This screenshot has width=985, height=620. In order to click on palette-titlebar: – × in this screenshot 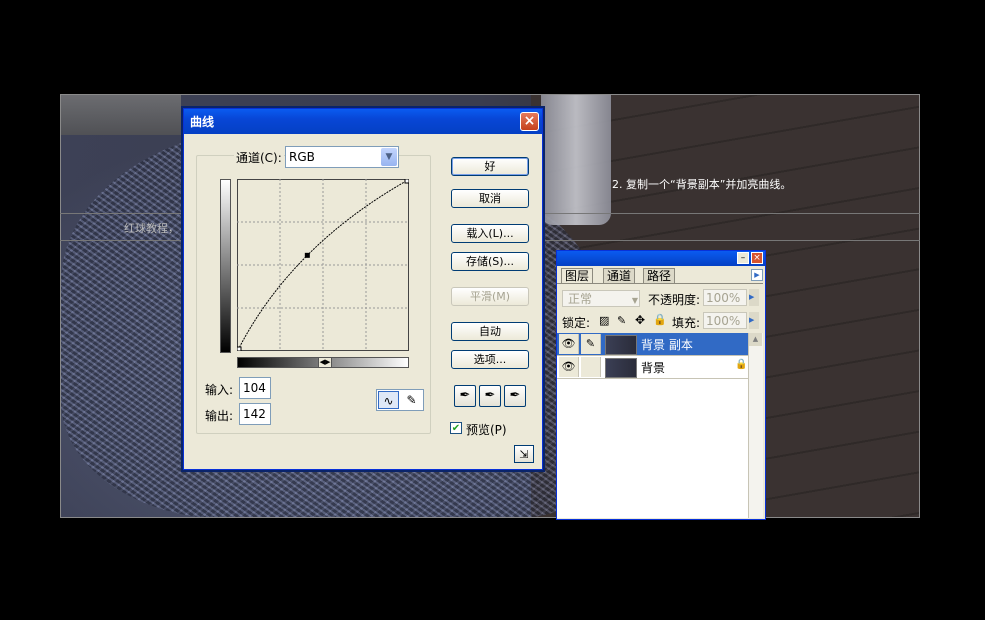, I will do `click(661, 258)`.